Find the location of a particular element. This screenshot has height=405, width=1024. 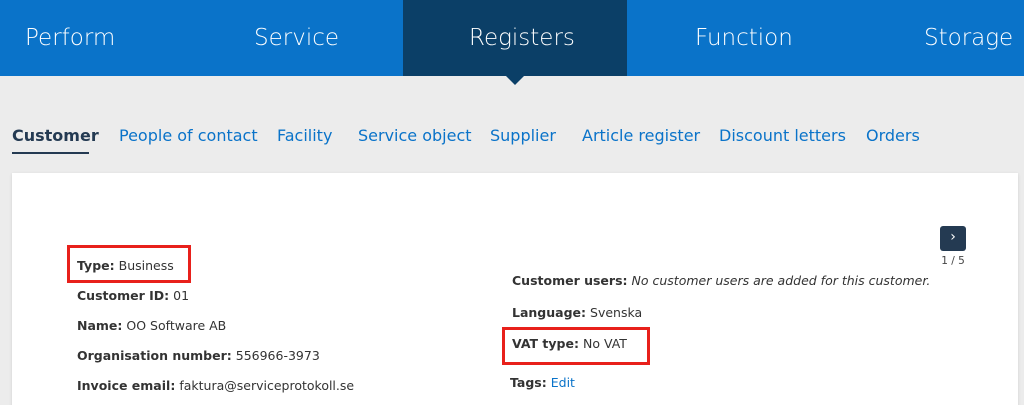

field-name-value: OO Software AB is located at coordinates (176, 325).